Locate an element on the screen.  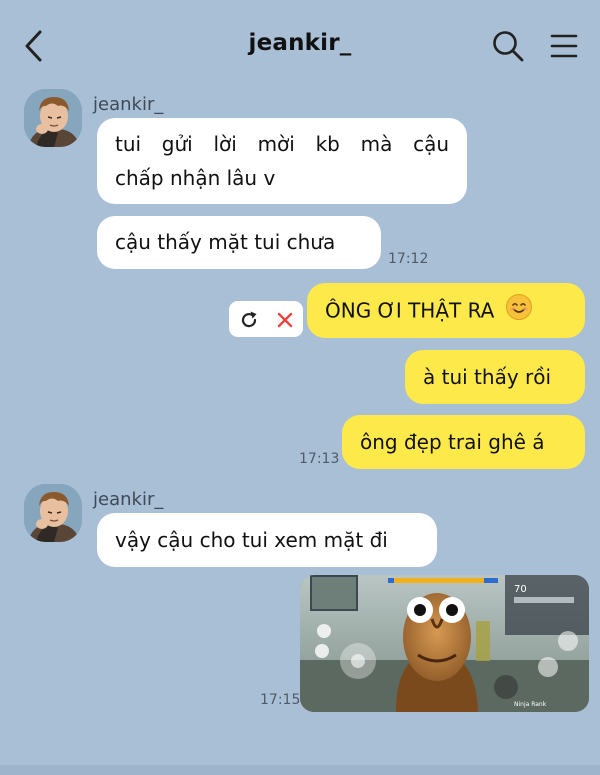
hamburger-menu-icon is located at coordinates (564, 46).